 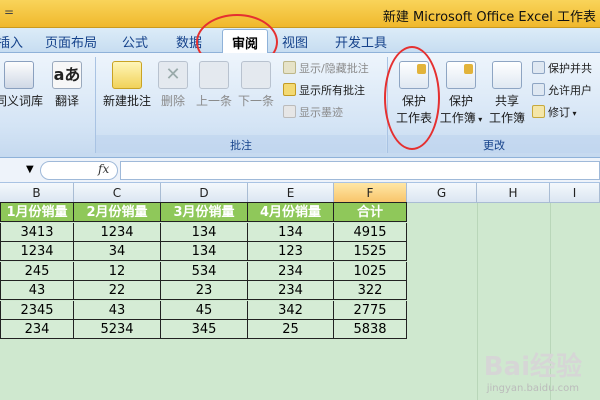 What do you see at coordinates (321, 112) in the screenshot?
I see `show-ink-label: 显示墨迹` at bounding box center [321, 112].